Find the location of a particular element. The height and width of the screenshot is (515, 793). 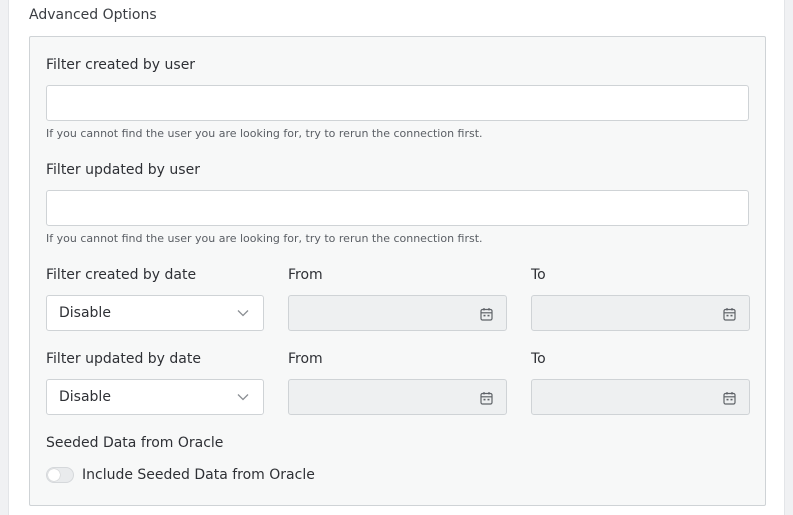

include-seeded-data-toggle is located at coordinates (60, 475).